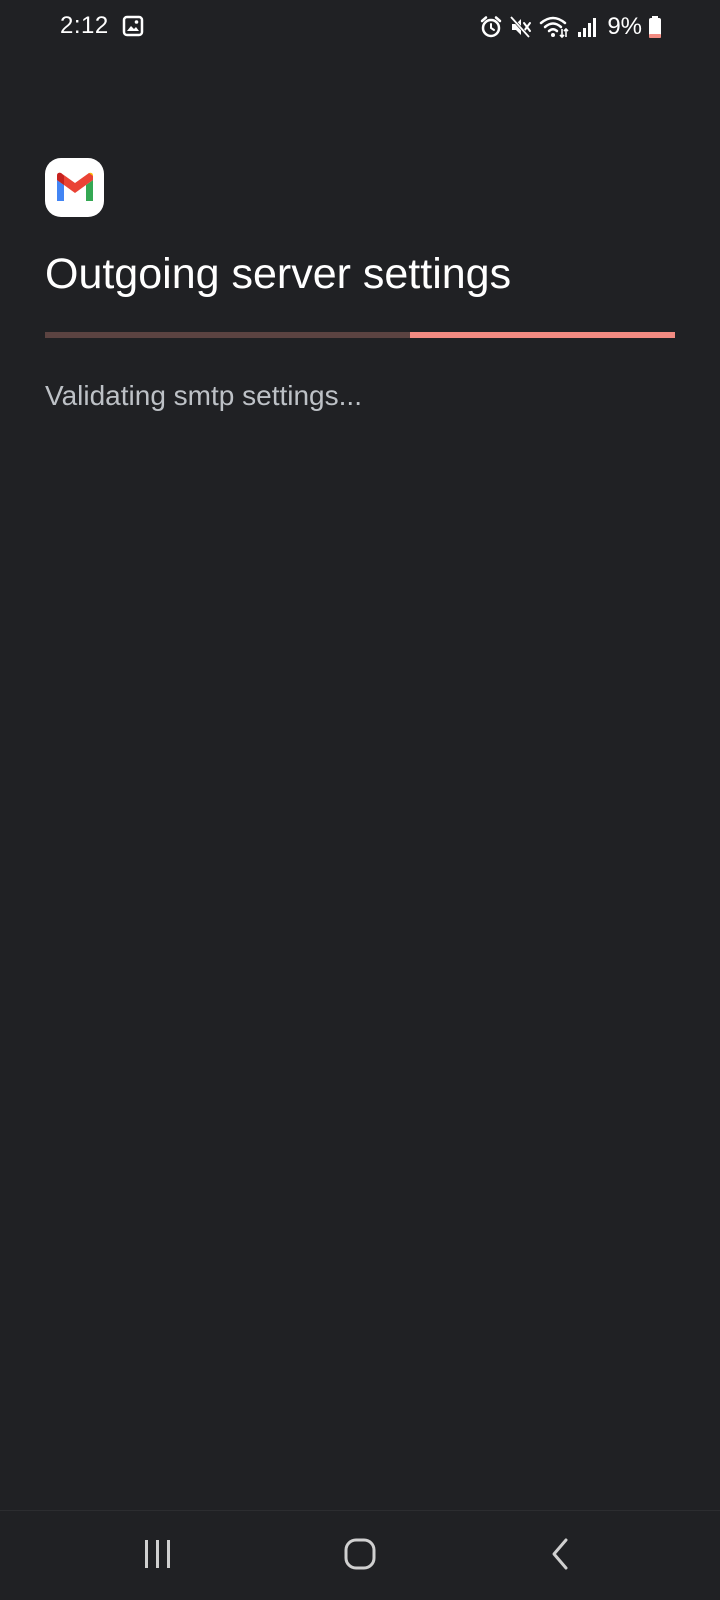  I want to click on home-icon, so click(360, 1556).